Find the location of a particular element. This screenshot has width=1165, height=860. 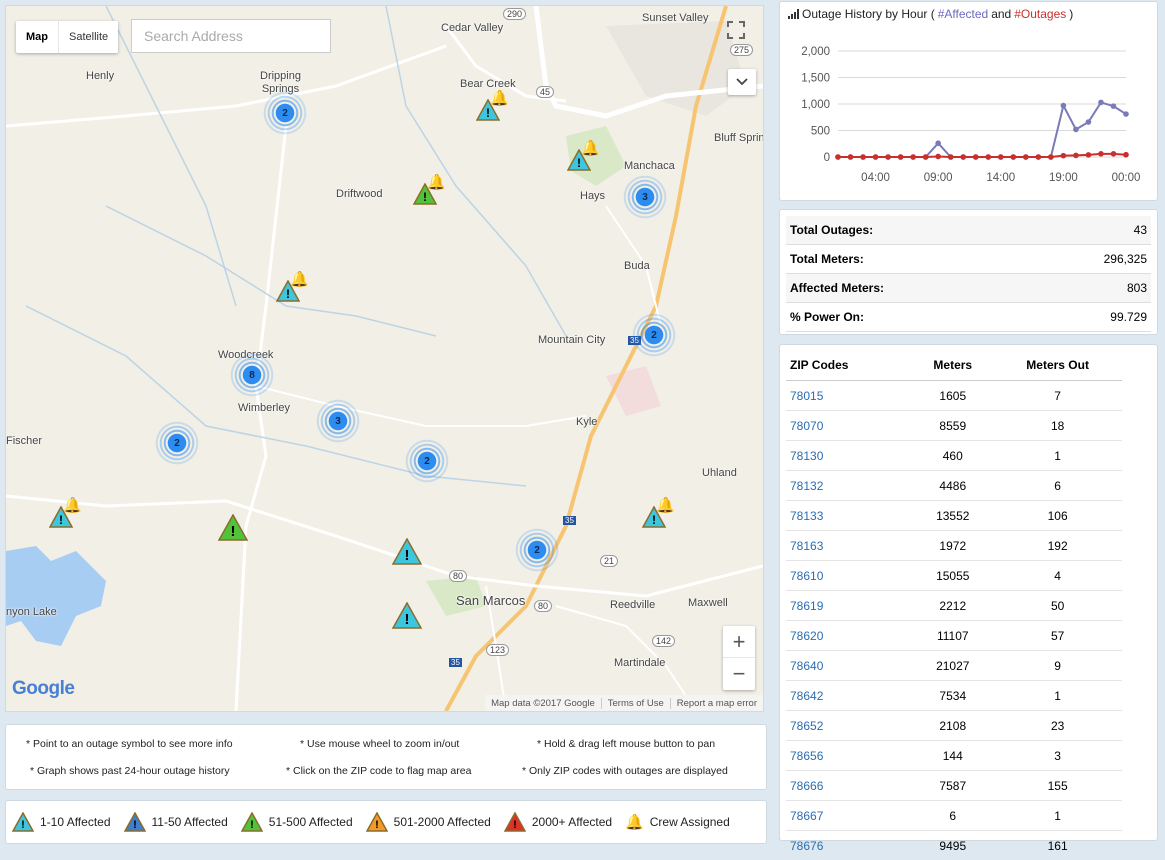

column-header: ZIP Codes is located at coordinates (849, 365).